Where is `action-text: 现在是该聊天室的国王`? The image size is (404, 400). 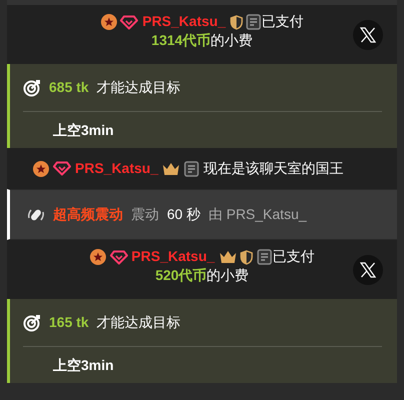
action-text: 现在是该聊天室的国王 is located at coordinates (273, 168).